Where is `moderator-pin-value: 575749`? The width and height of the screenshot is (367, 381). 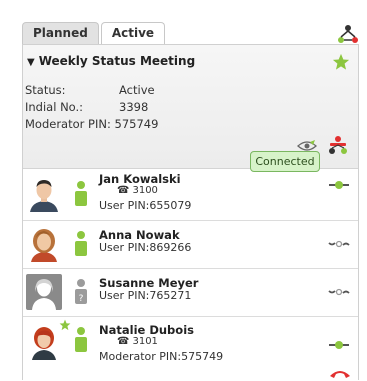
moderator-pin-value: 575749 is located at coordinates (136, 124).